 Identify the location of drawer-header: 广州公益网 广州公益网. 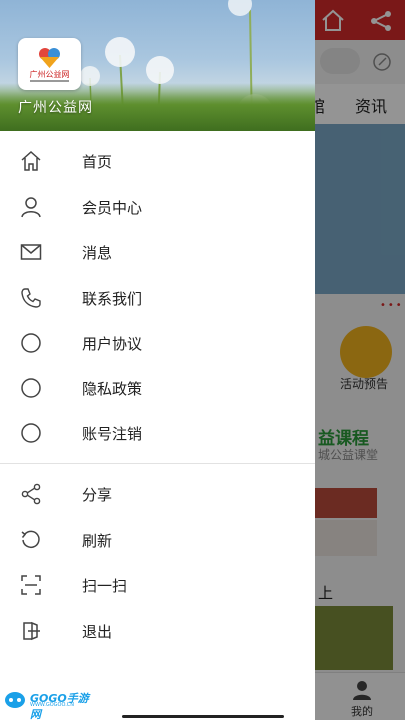
(157, 65).